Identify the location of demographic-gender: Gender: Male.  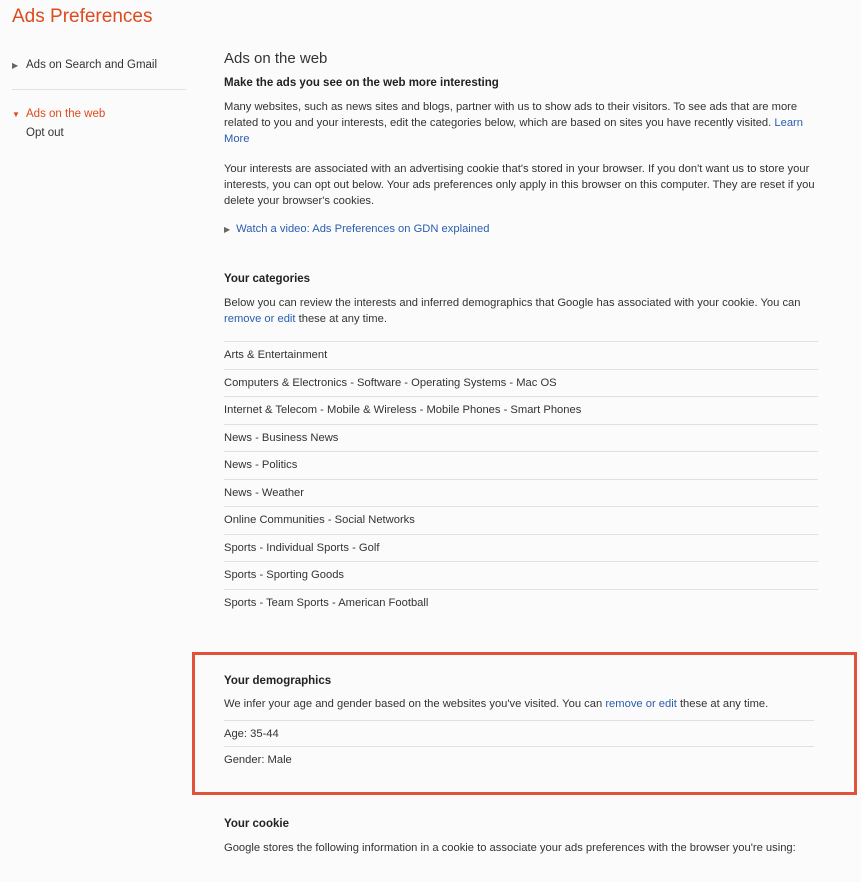
(258, 760).